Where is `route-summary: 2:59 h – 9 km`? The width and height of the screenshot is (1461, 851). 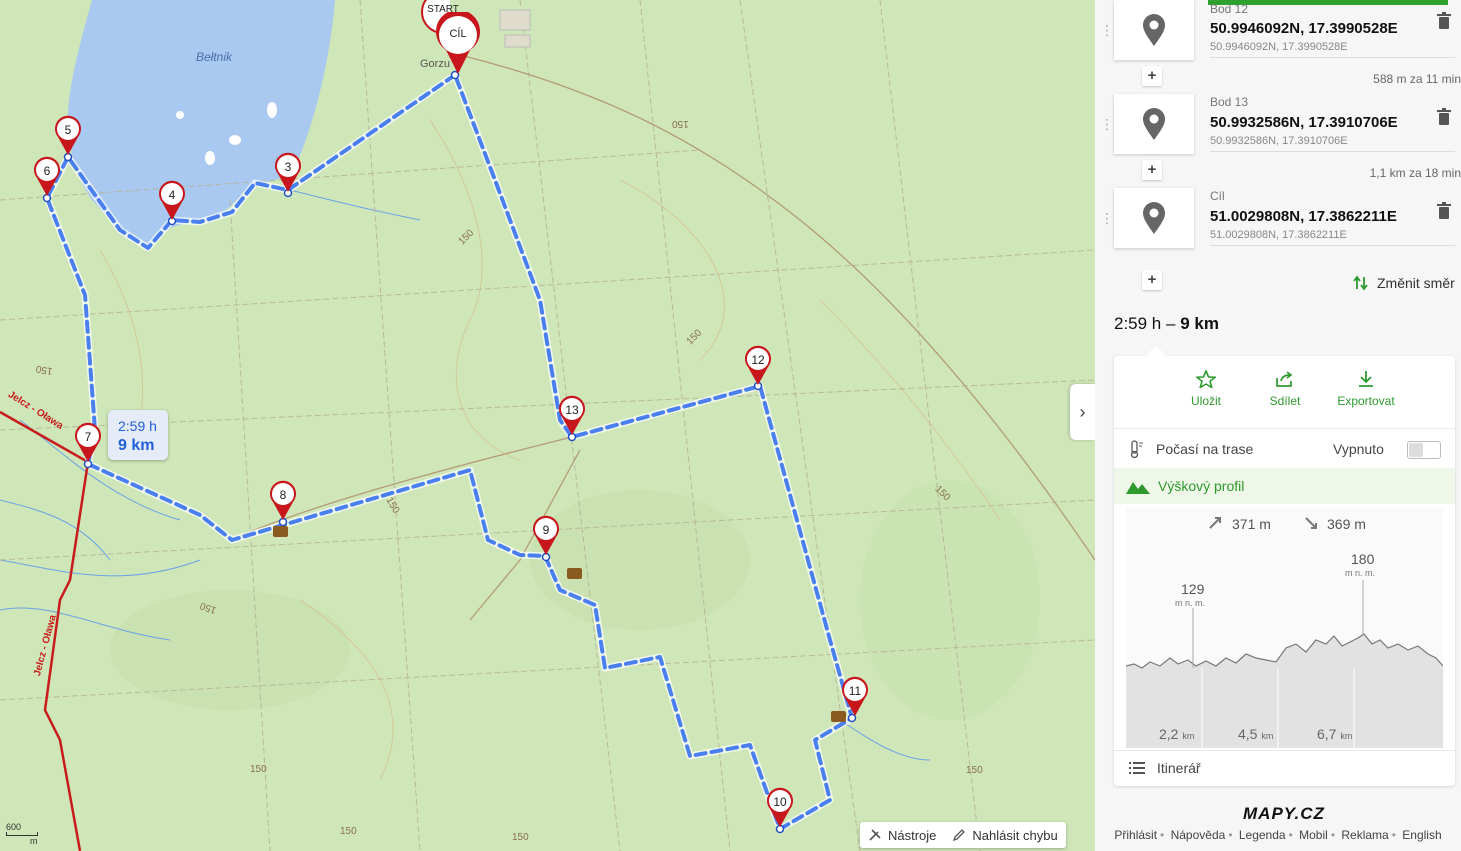
route-summary: 2:59 h – 9 km is located at coordinates (1166, 324).